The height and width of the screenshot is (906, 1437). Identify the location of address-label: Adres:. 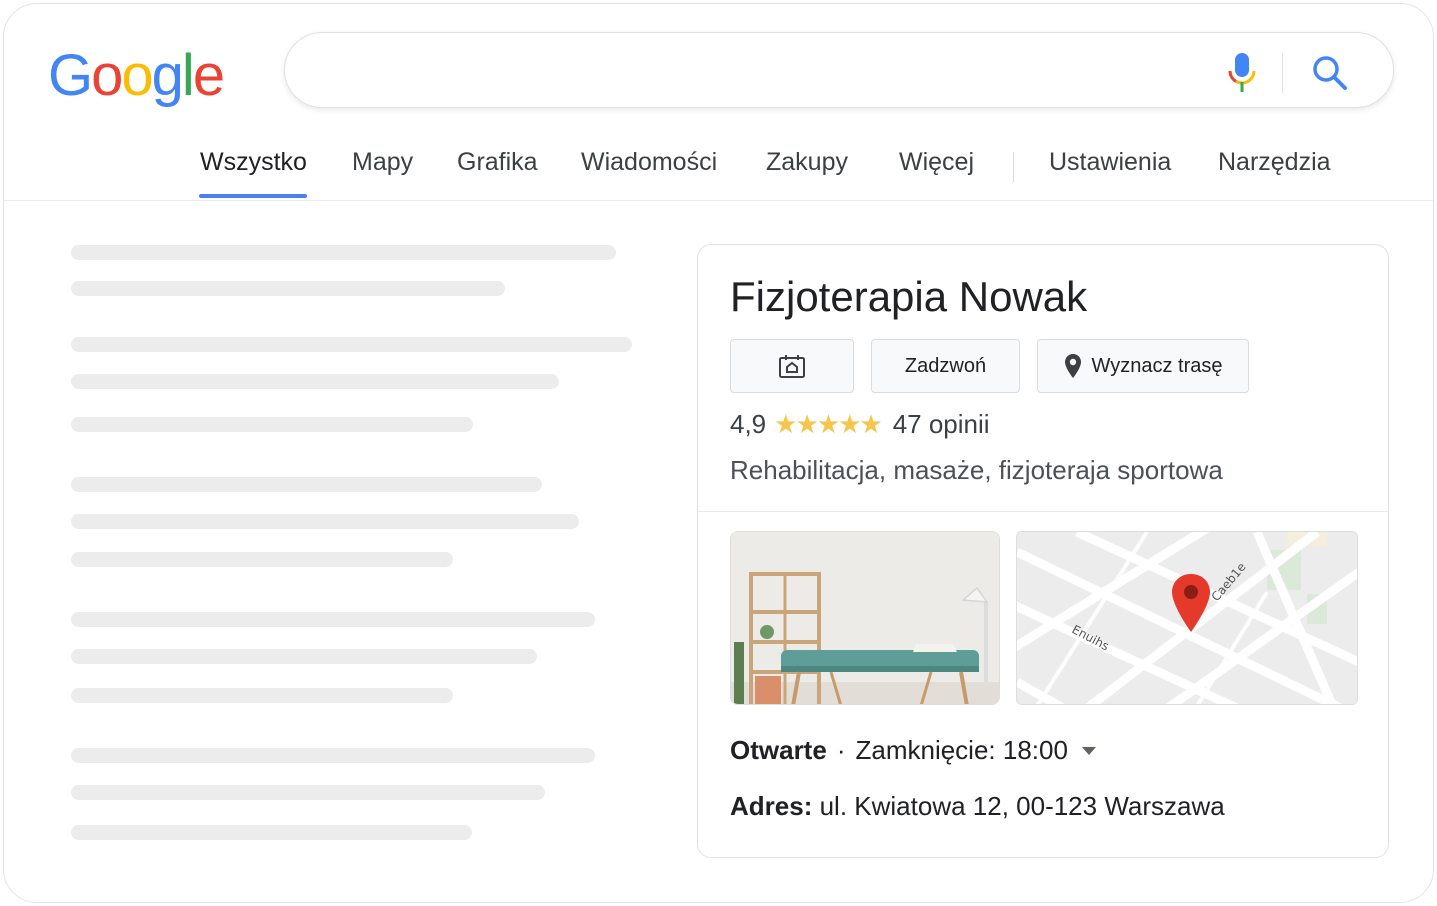
(771, 806).